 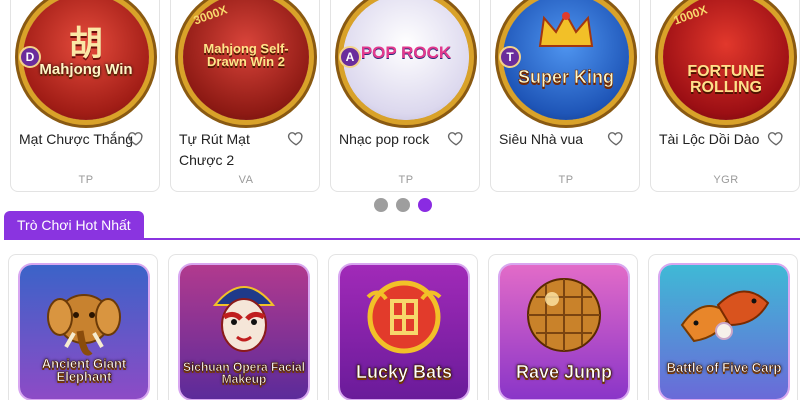 What do you see at coordinates (397, 139) in the screenshot?
I see `game-title: Nhạc pop rock` at bounding box center [397, 139].